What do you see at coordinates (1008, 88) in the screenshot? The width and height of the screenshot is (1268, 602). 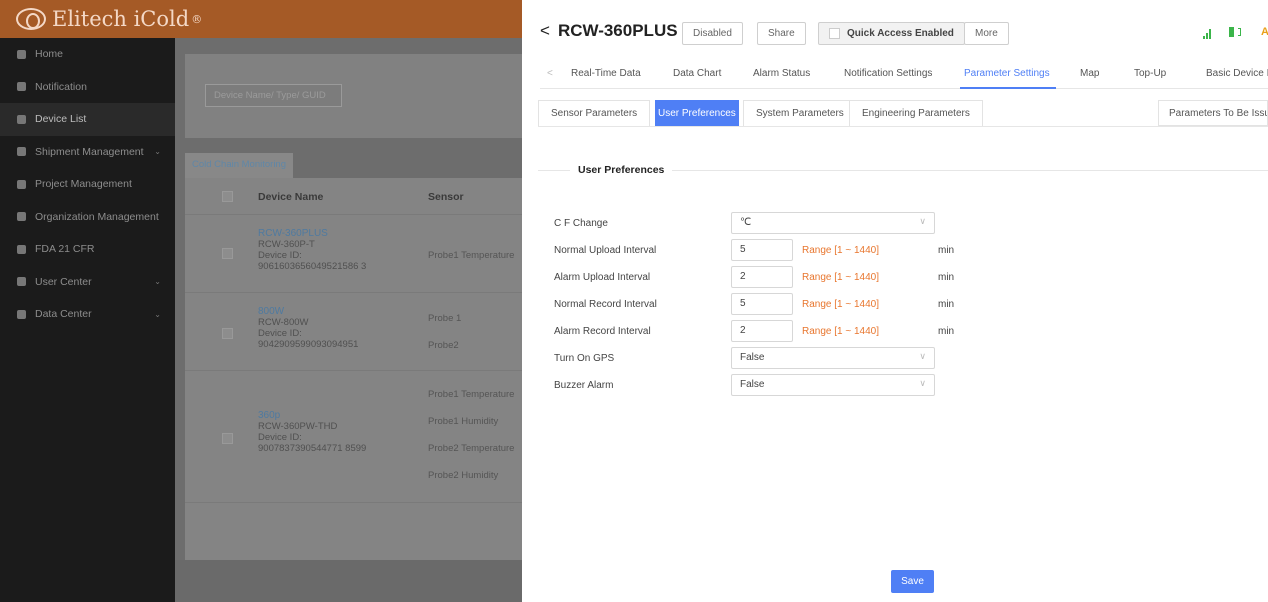 I see `active-tab-indicator` at bounding box center [1008, 88].